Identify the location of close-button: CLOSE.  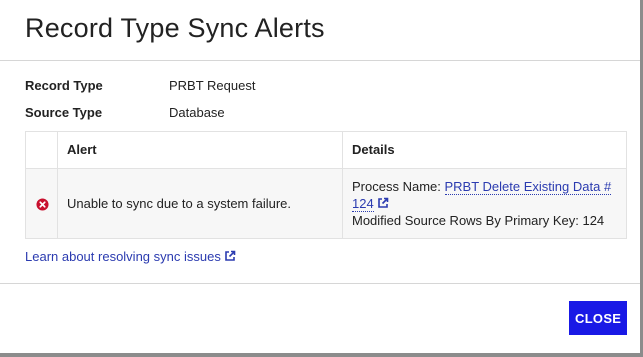
(598, 318).